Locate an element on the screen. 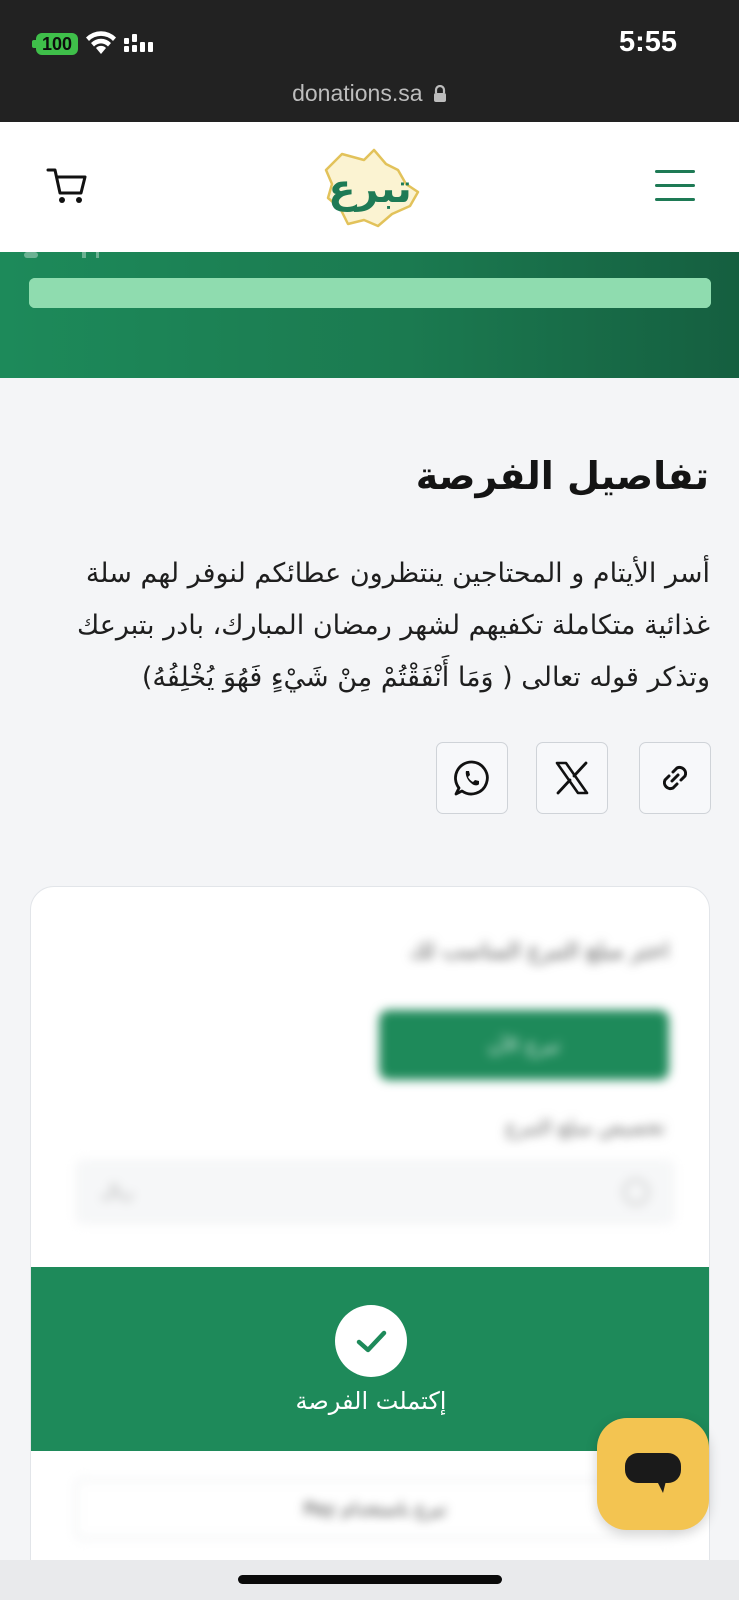 Image resolution: width=739 pixels, height=1600 pixels. hamburger-menu-icon is located at coordinates (675, 171).